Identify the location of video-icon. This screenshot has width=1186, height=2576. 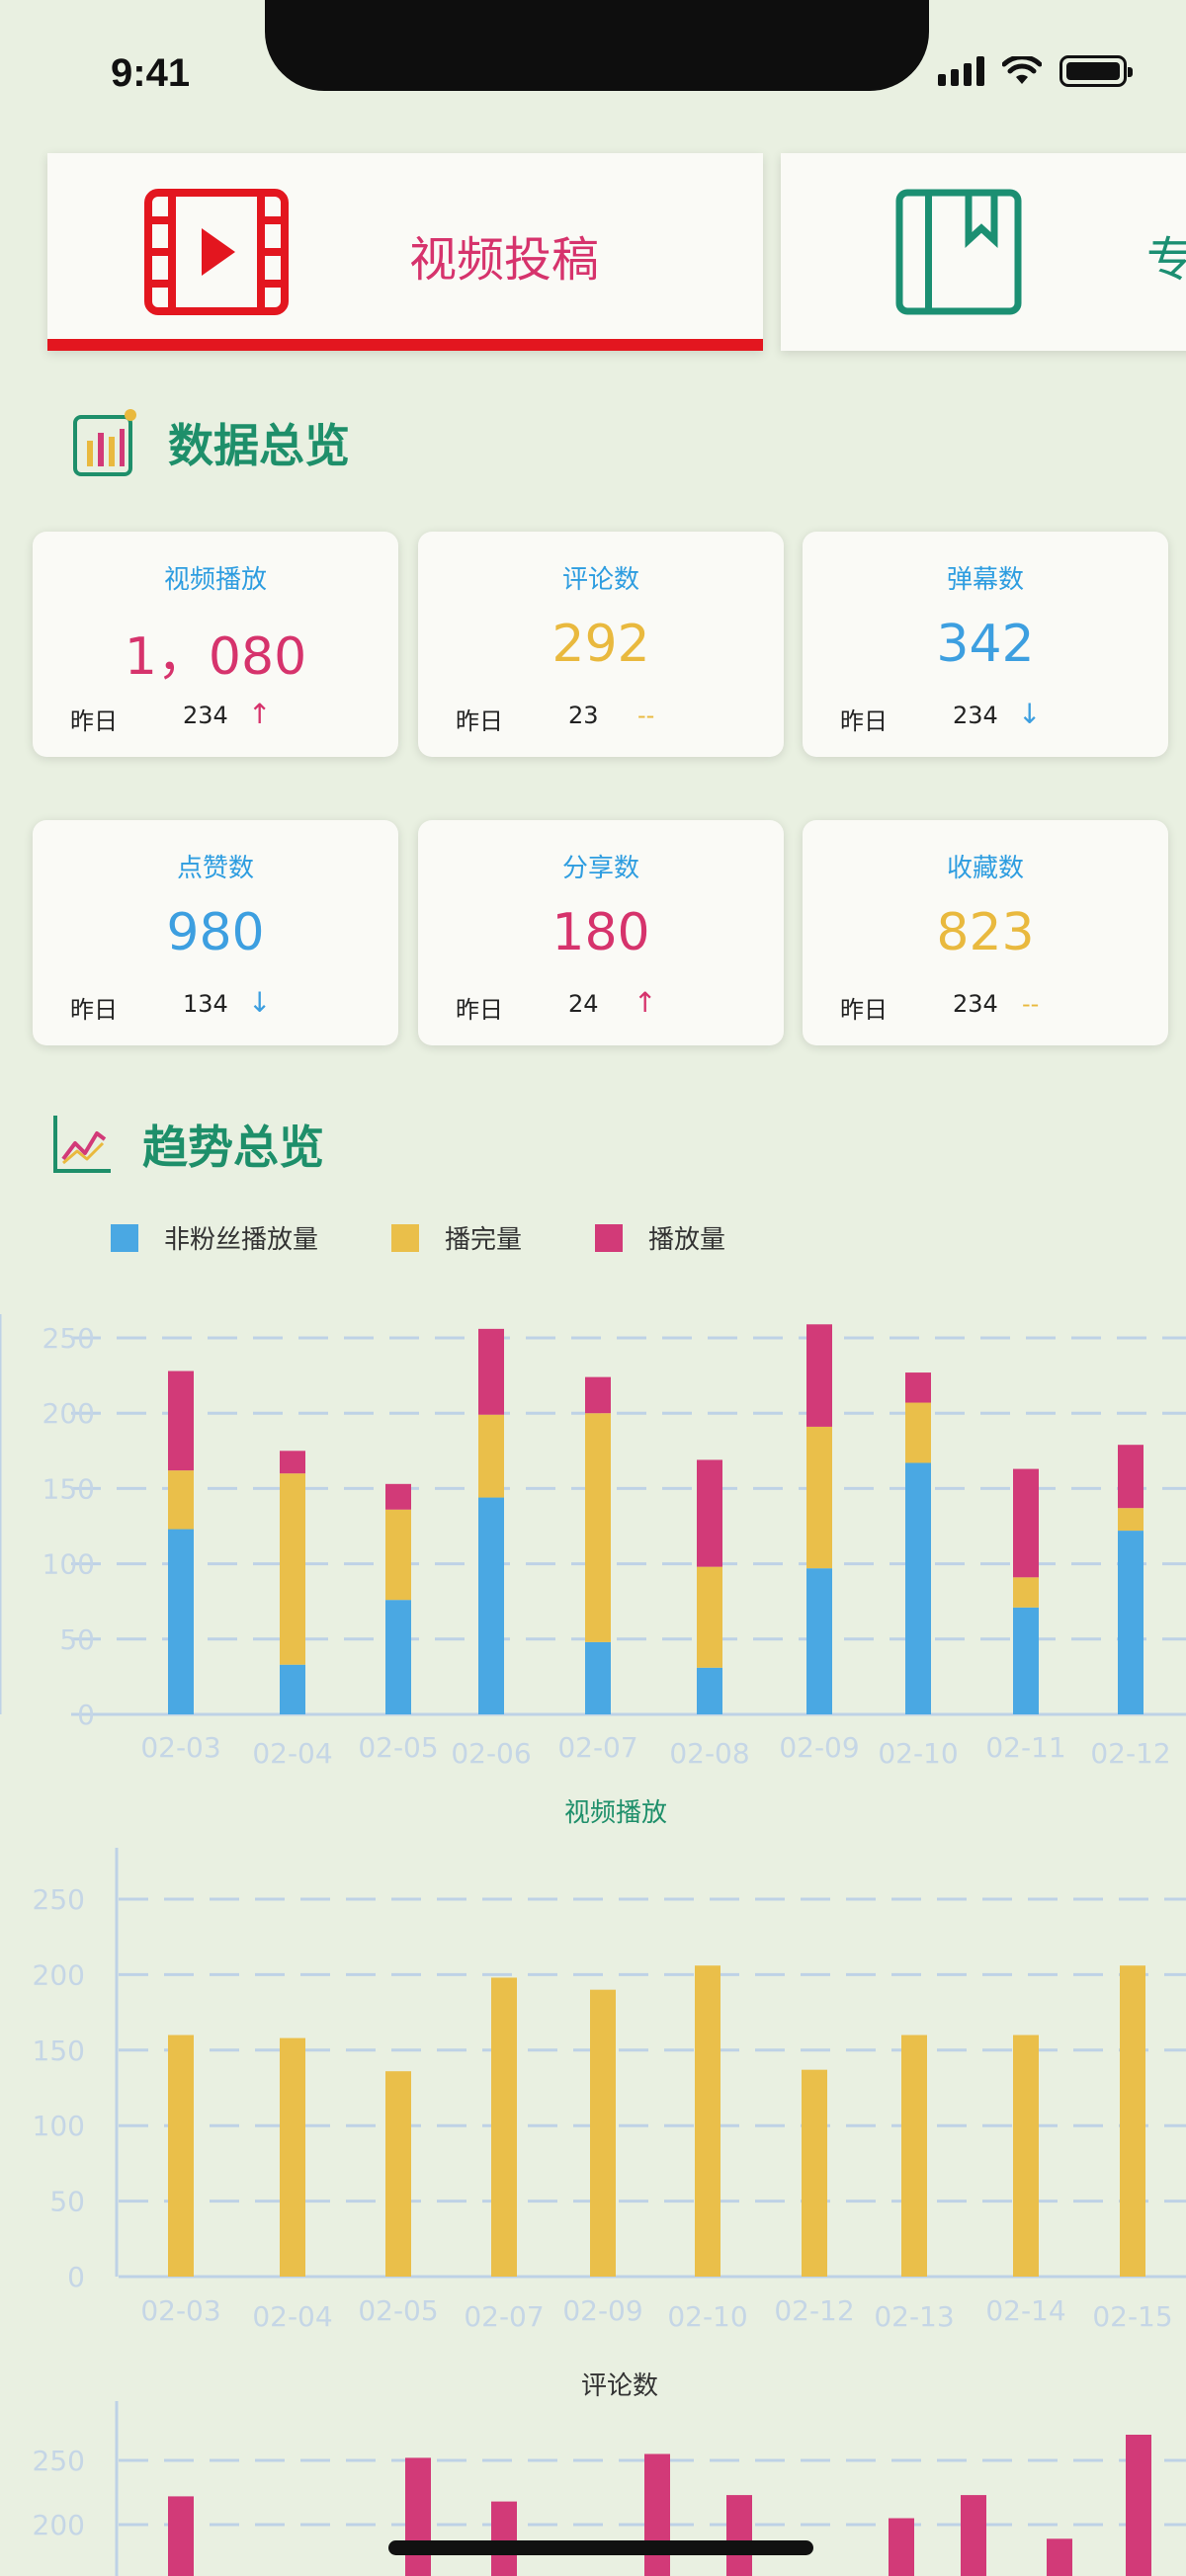
(216, 252).